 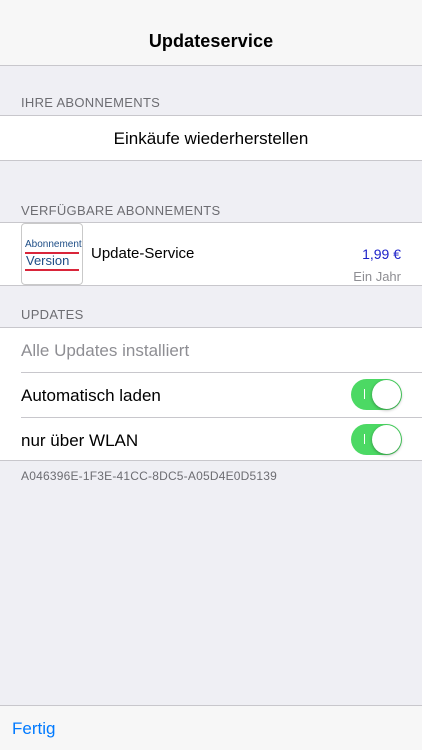 I want to click on navigation-bar: Updateservice, so click(x=211, y=33).